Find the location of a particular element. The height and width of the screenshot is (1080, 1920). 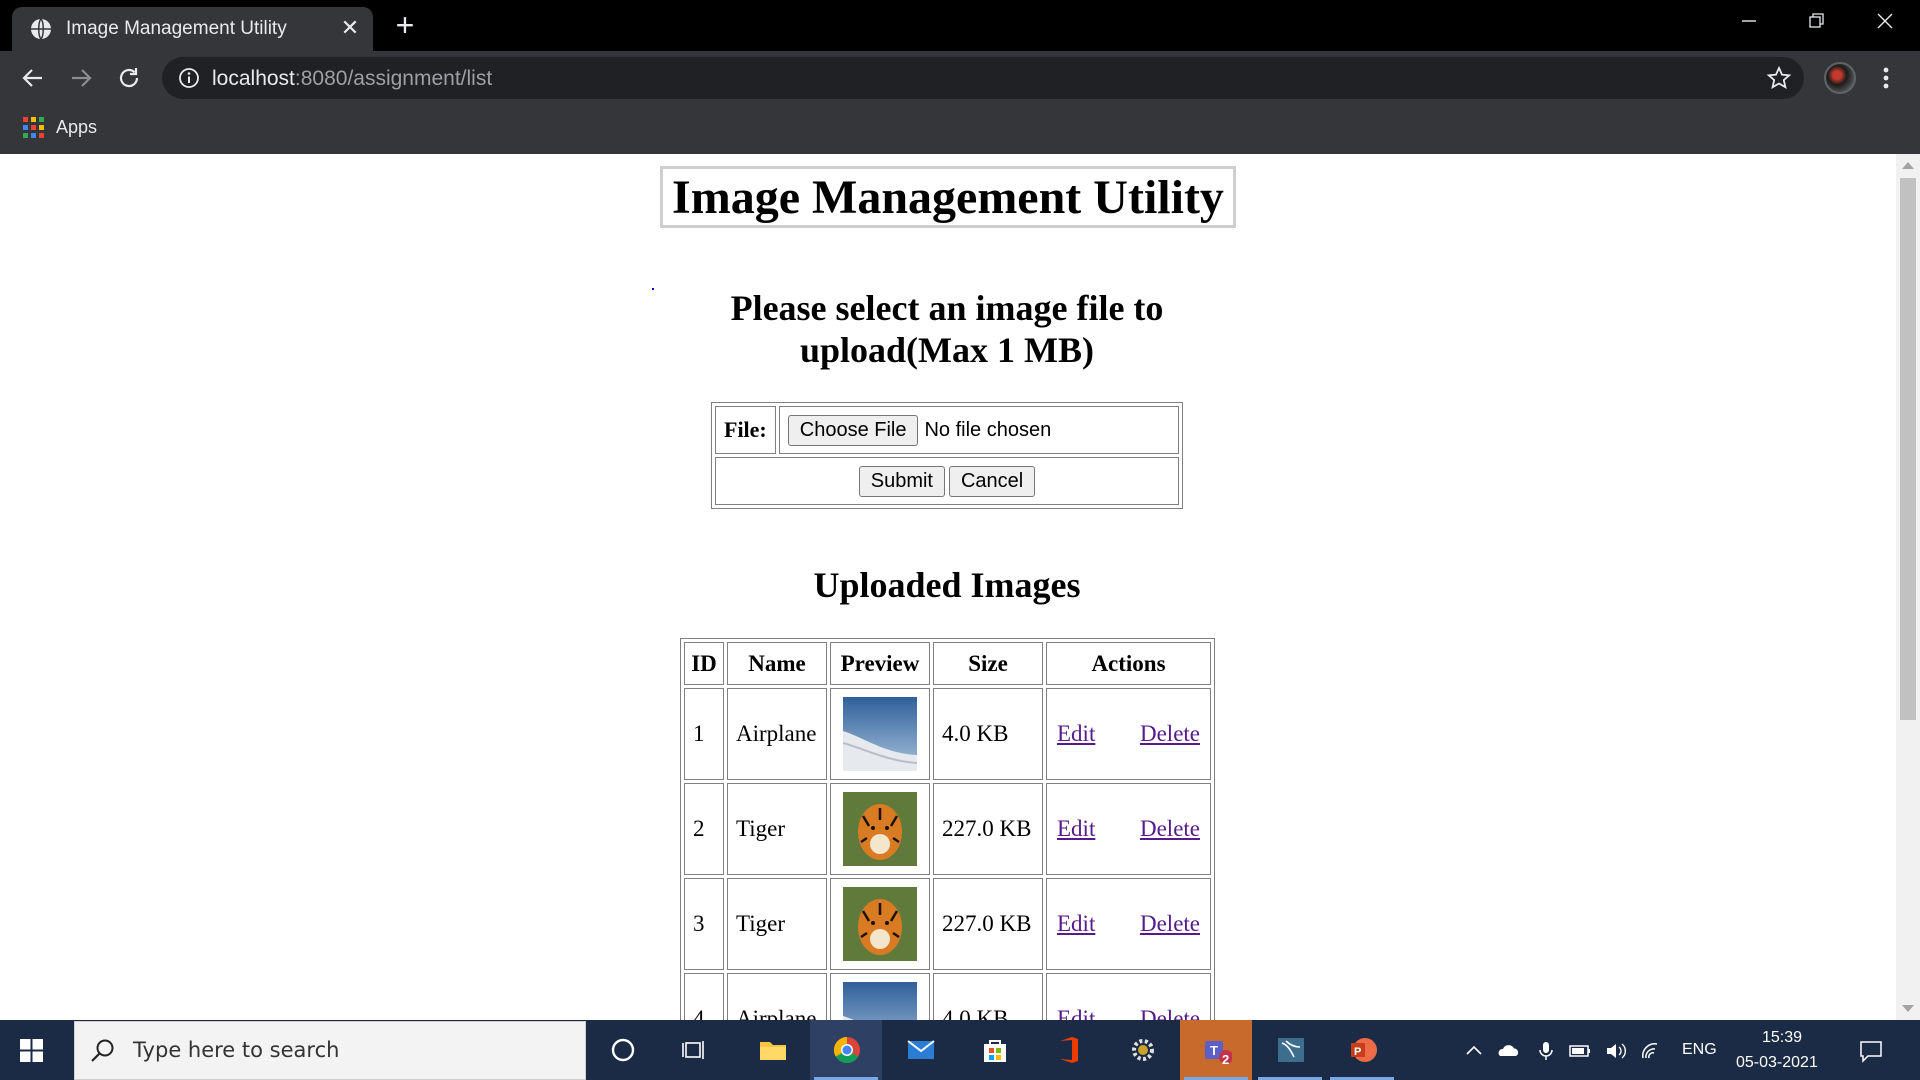

battery-icon is located at coordinates (1580, 1051).